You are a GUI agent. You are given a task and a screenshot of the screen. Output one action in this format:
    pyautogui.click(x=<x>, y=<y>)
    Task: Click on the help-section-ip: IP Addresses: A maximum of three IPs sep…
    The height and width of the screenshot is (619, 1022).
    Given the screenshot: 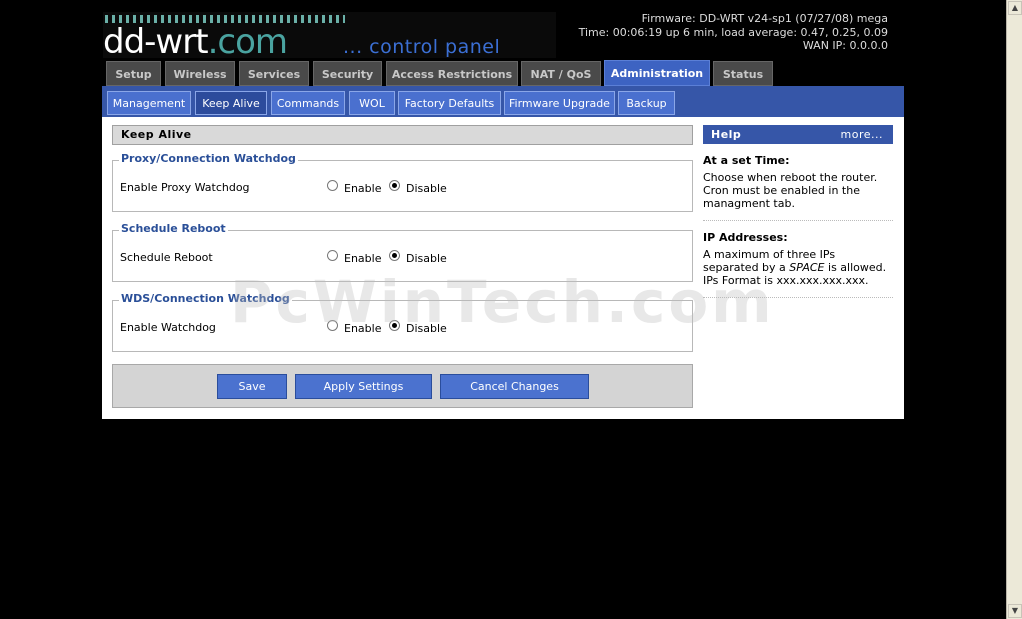 What is the action you would take?
    pyautogui.click(x=798, y=259)
    